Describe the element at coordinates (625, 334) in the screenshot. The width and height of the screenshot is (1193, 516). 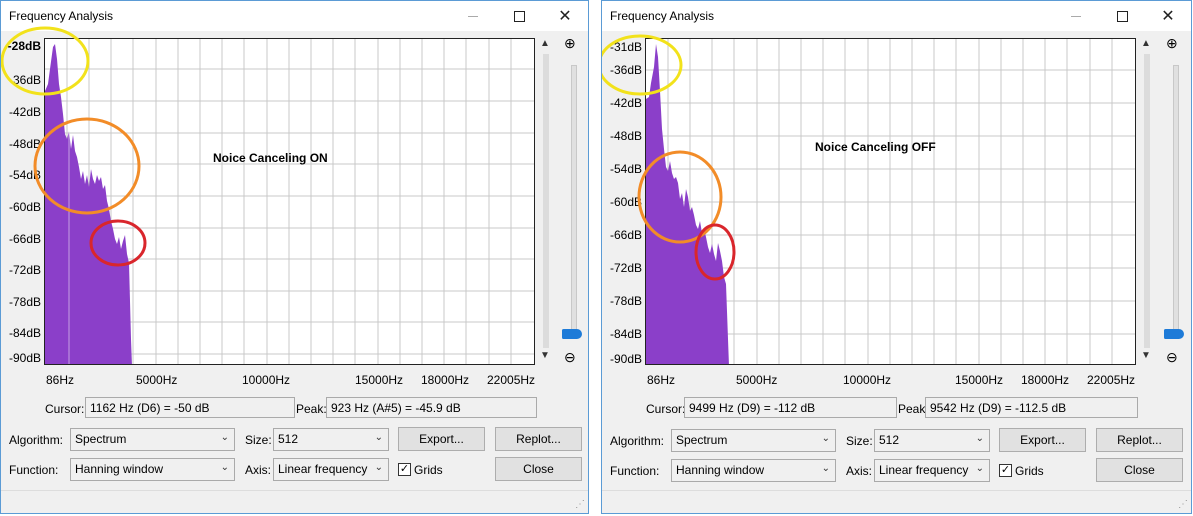
I see `y-tick: -84dB` at that location.